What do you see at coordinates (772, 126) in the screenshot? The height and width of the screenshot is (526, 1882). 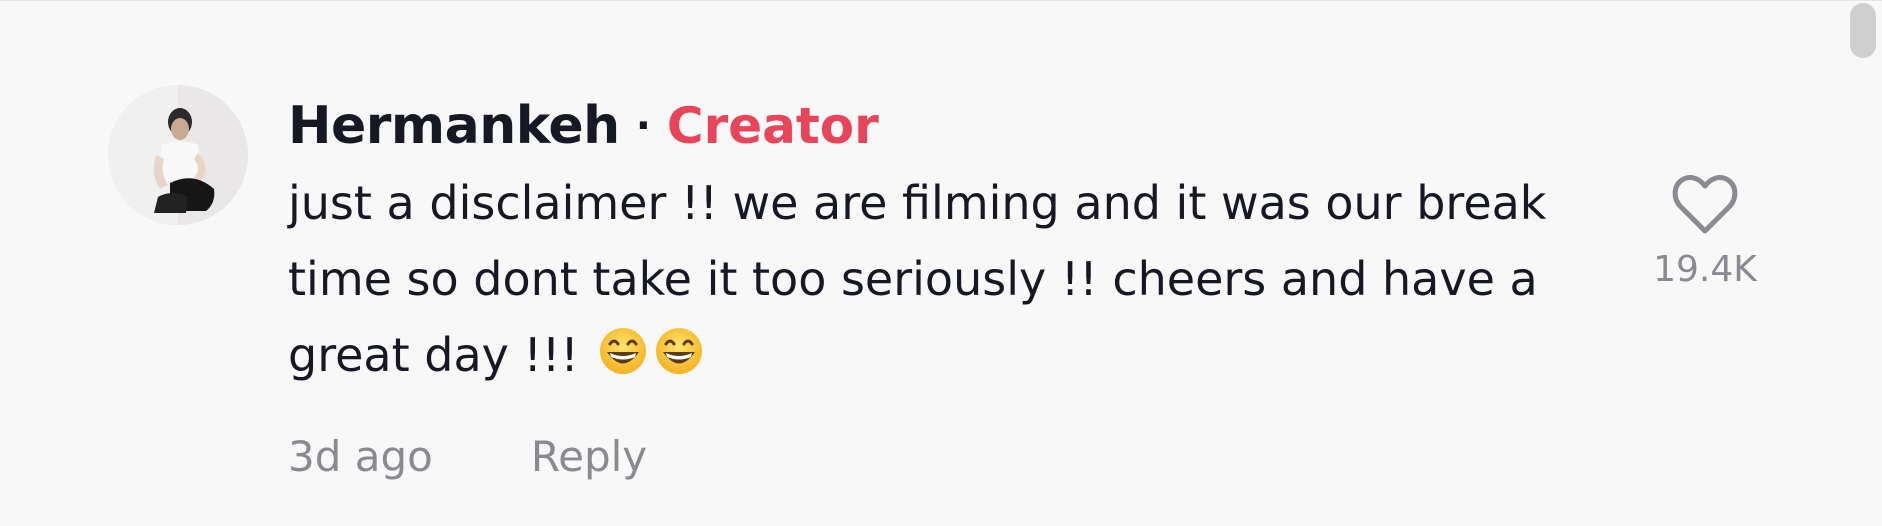 I see `creator-badge: Creator` at bounding box center [772, 126].